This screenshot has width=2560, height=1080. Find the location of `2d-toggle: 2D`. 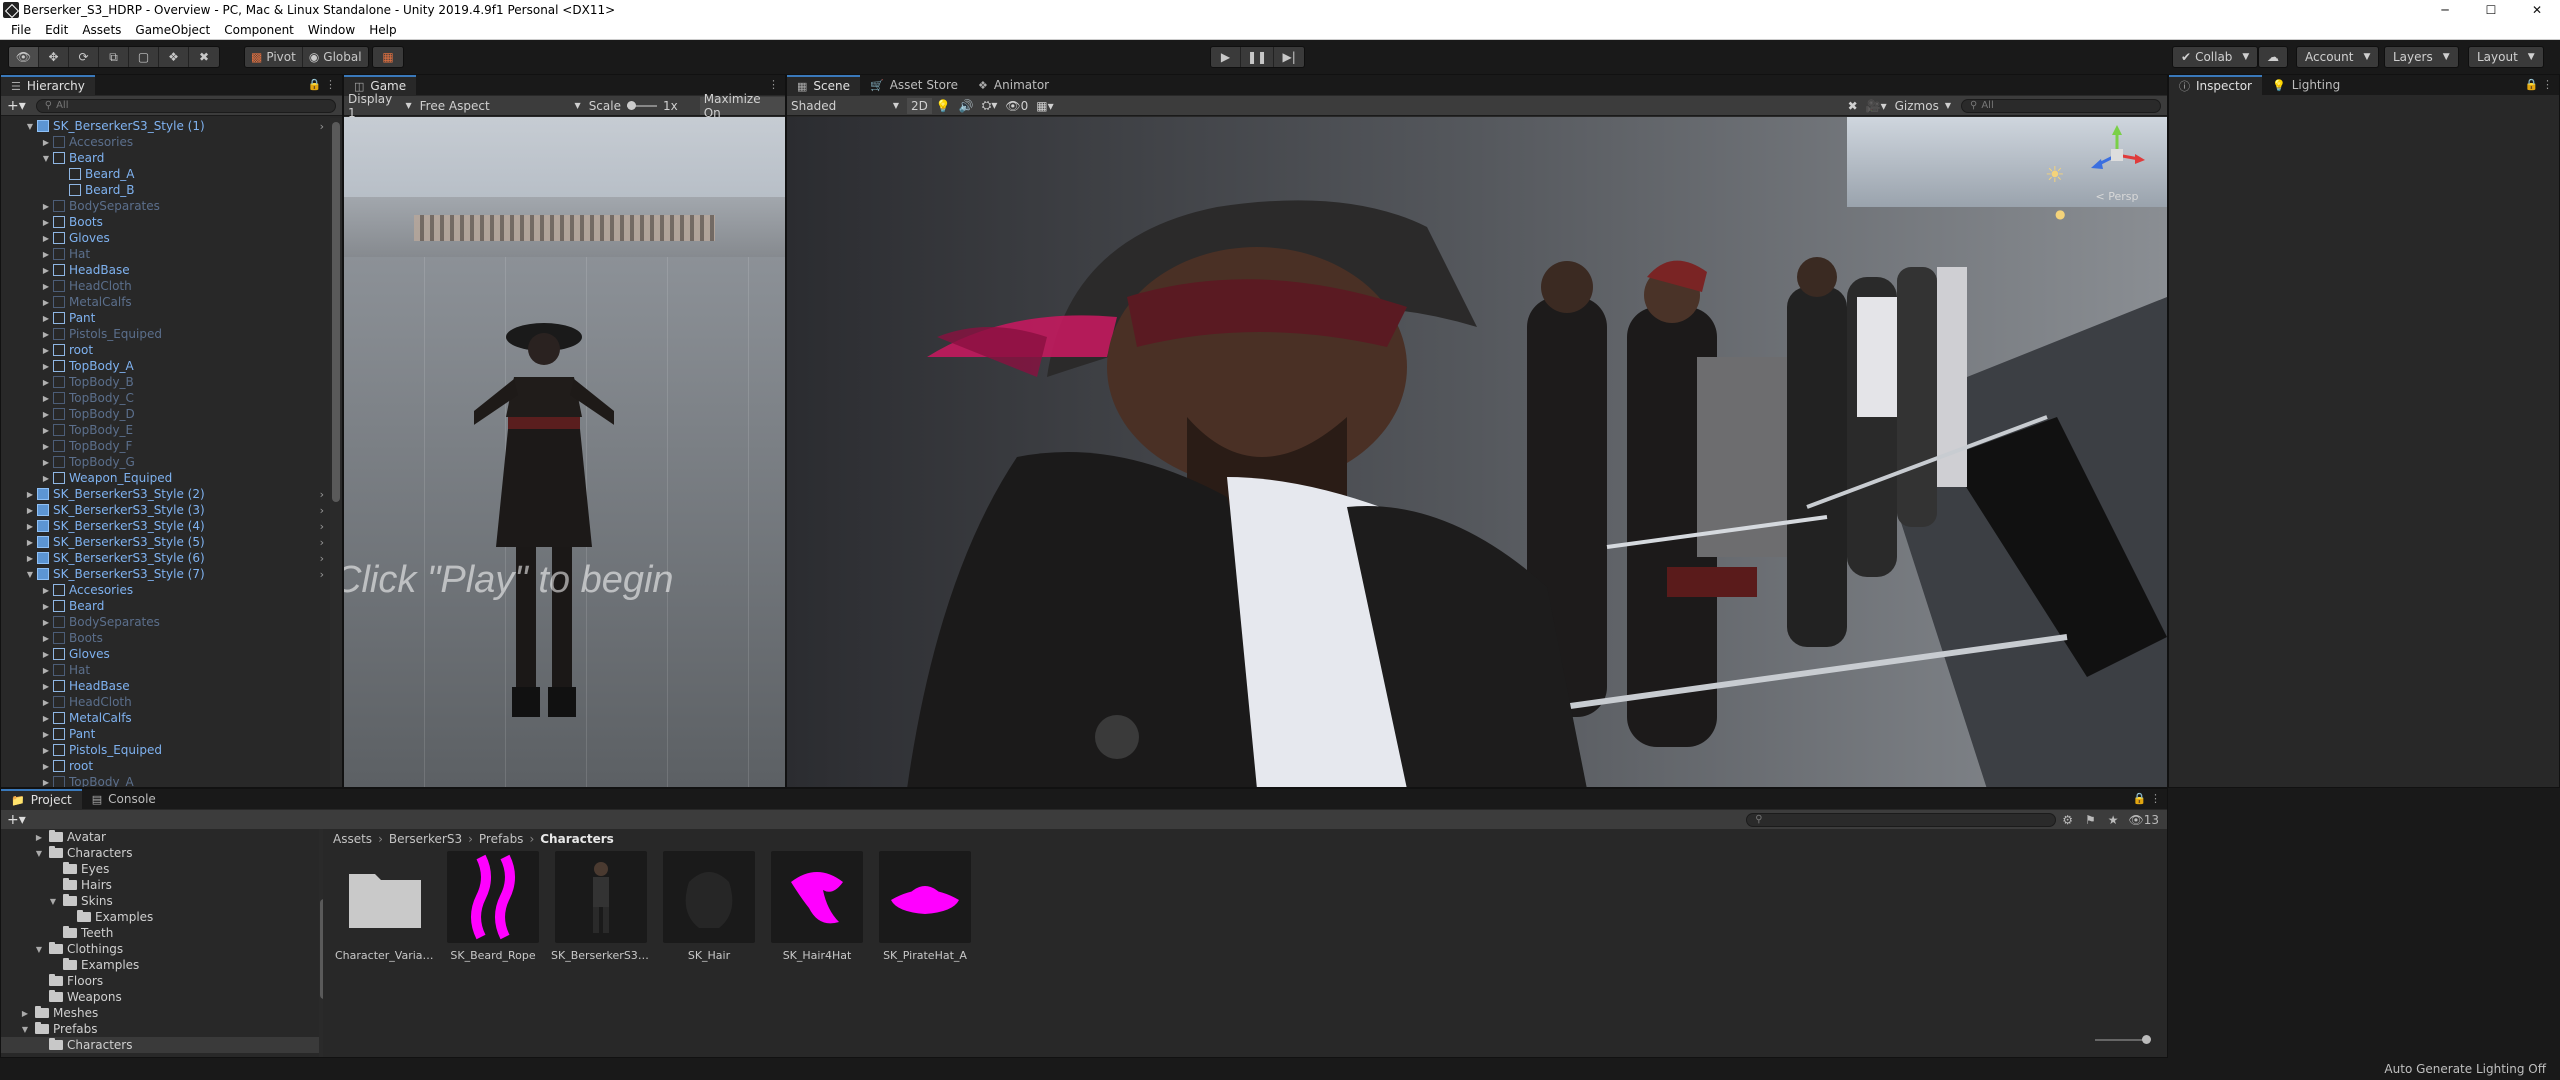

2d-toggle: 2D is located at coordinates (919, 105).